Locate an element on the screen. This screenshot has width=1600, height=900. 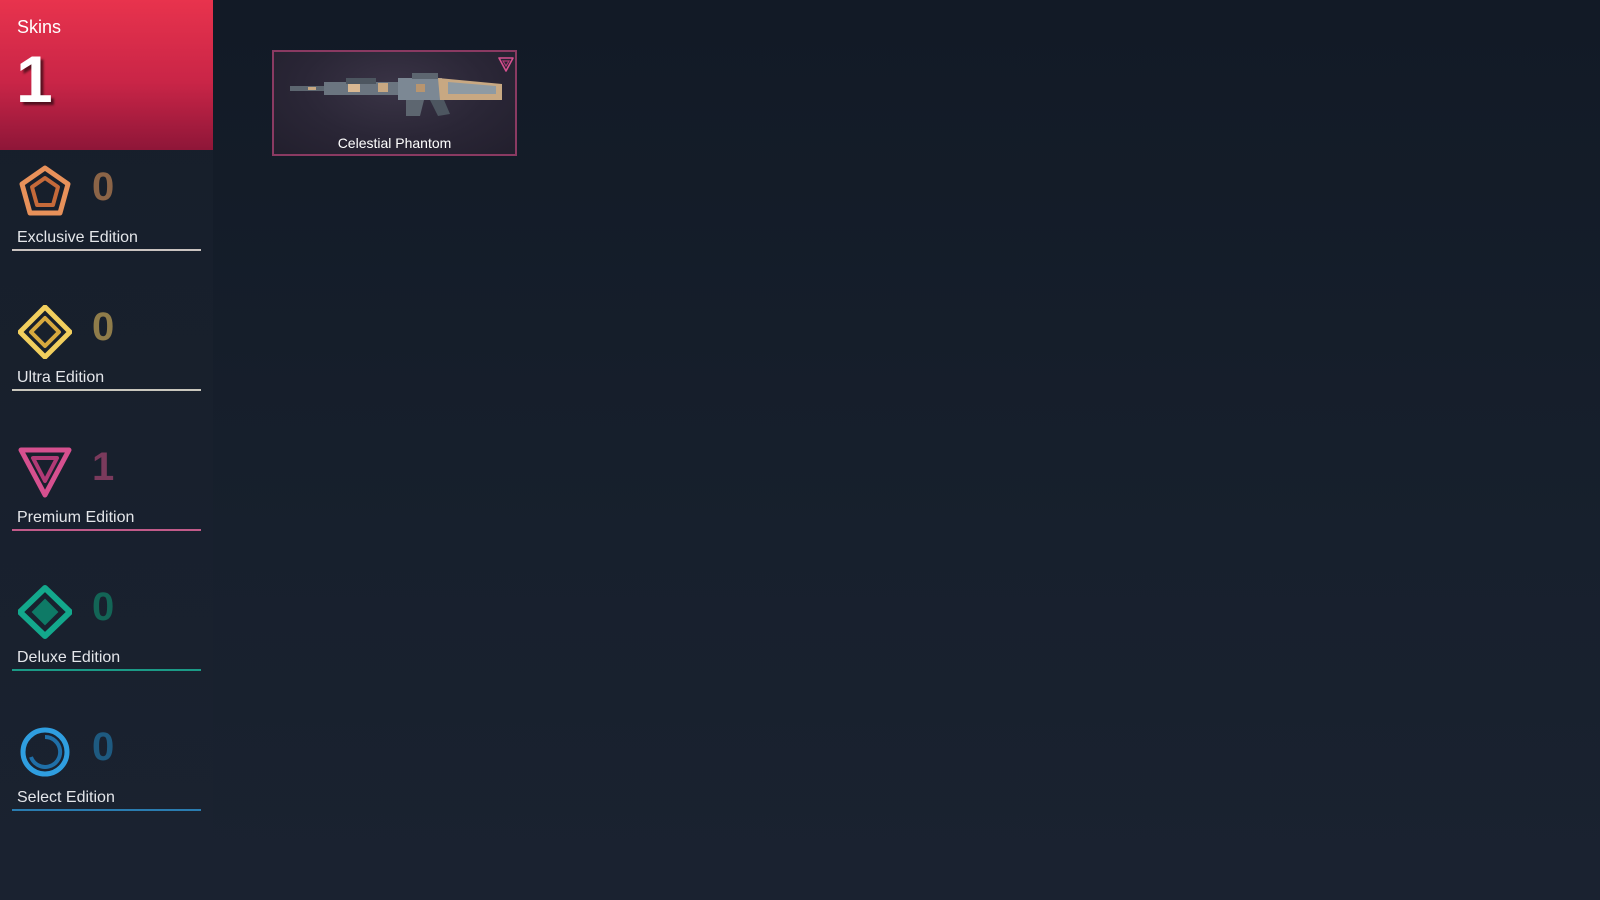
tier-deluxe-edition: 0 Deluxe Edition is located at coordinates (106, 635).